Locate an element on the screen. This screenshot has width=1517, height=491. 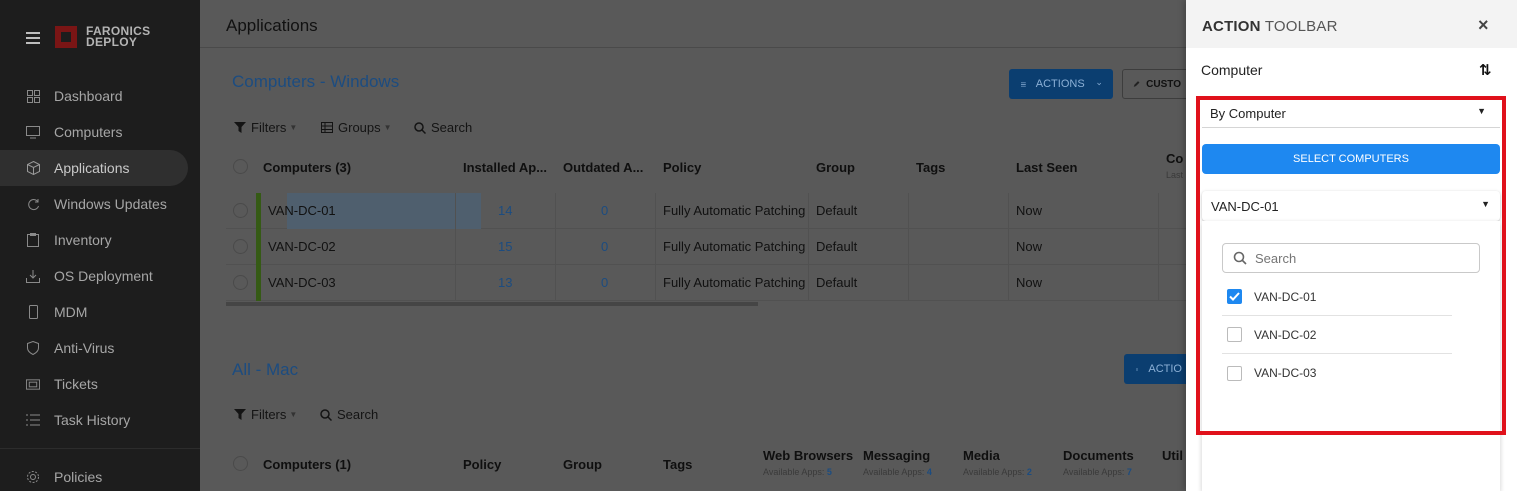
horizontal-scrollbar is located at coordinates (492, 304).